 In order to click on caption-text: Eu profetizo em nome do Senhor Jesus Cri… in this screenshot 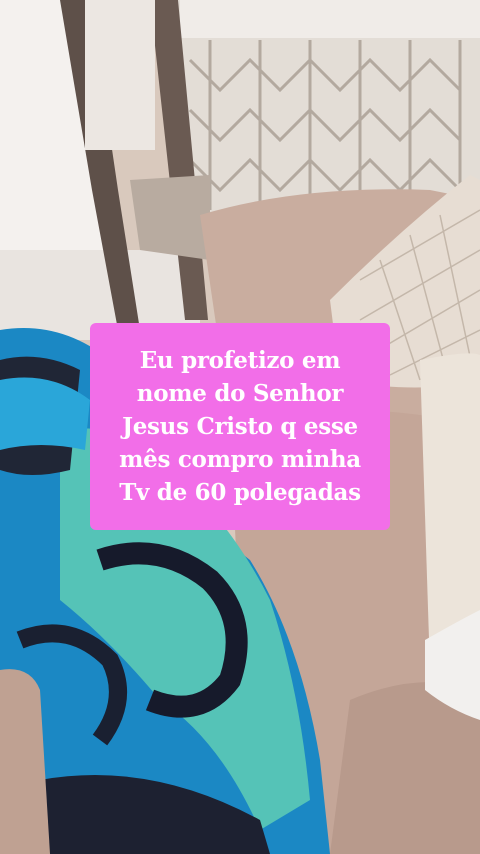, I will do `click(240, 426)`.